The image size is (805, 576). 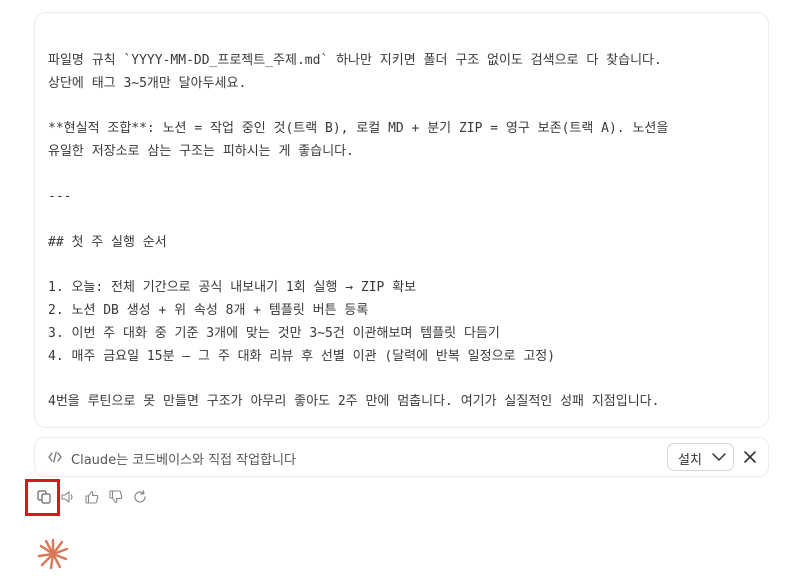 What do you see at coordinates (147, 83) in the screenshot?
I see `message-line: 상단에 태그 3~5개만 달아두세요.` at bounding box center [147, 83].